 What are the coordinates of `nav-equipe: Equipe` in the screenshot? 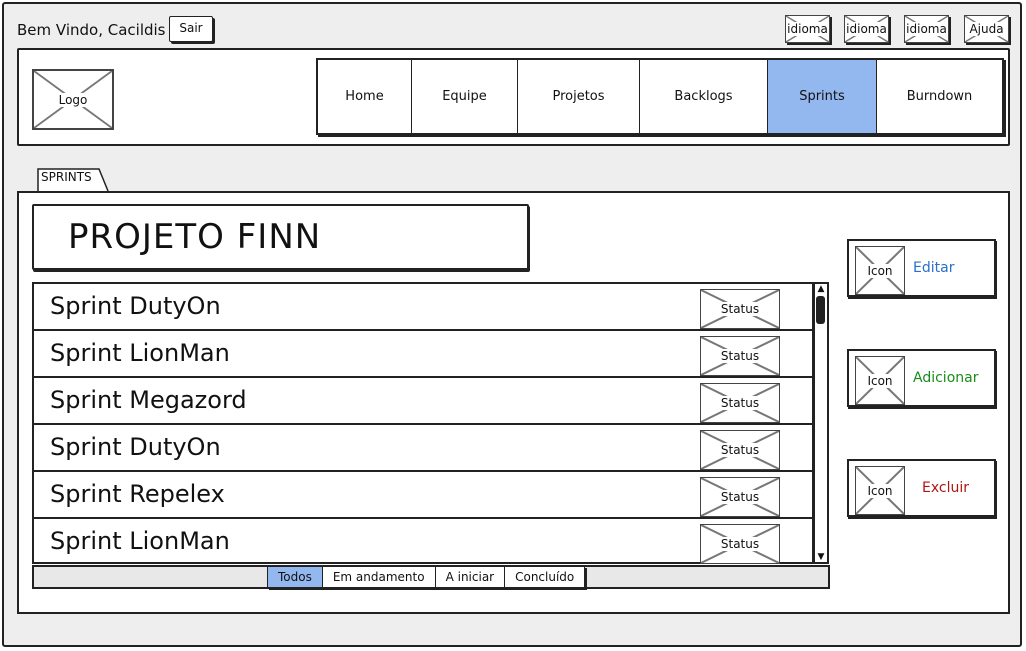 It's located at (465, 96).